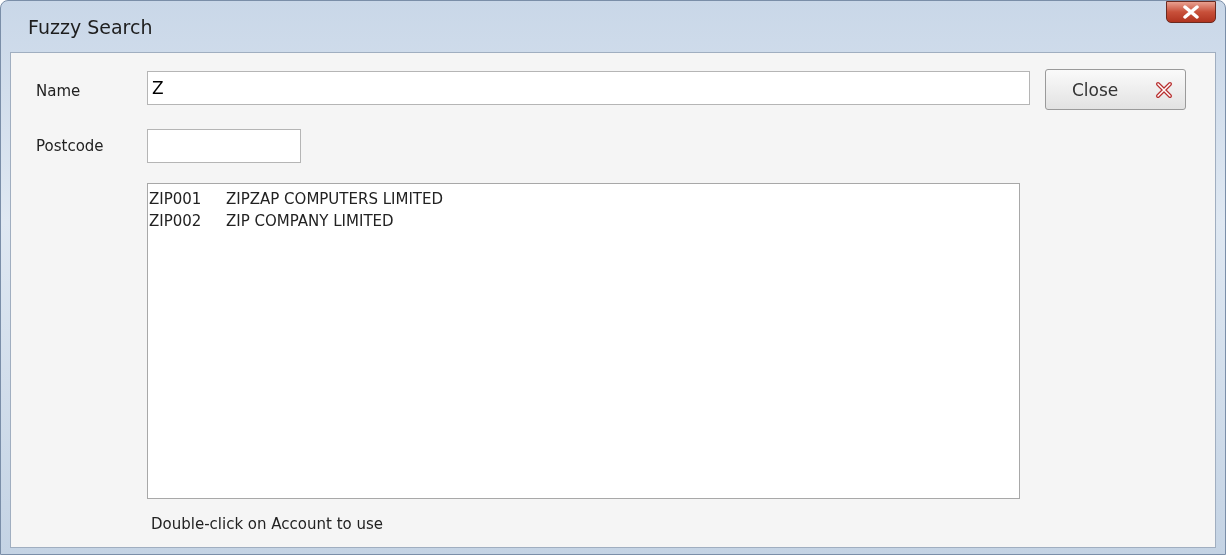 The height and width of the screenshot is (555, 1226). I want to click on postcode-field, so click(224, 146).